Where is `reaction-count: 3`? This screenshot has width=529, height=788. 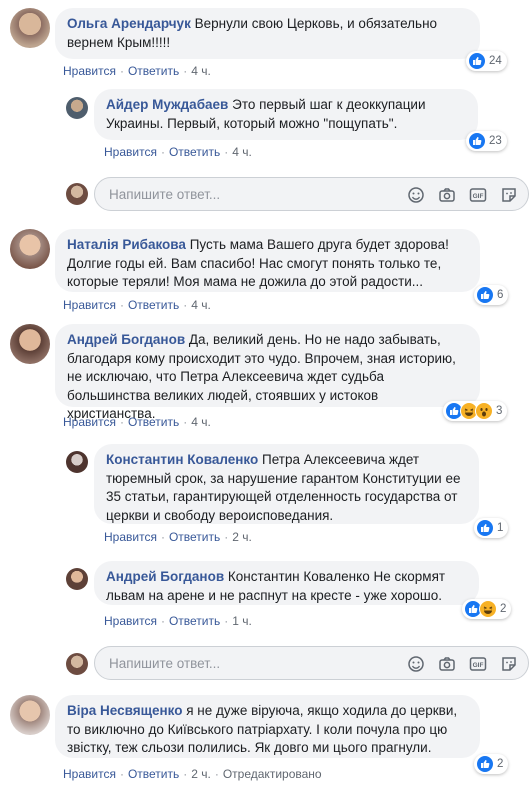
reaction-count: 3 is located at coordinates (475, 411).